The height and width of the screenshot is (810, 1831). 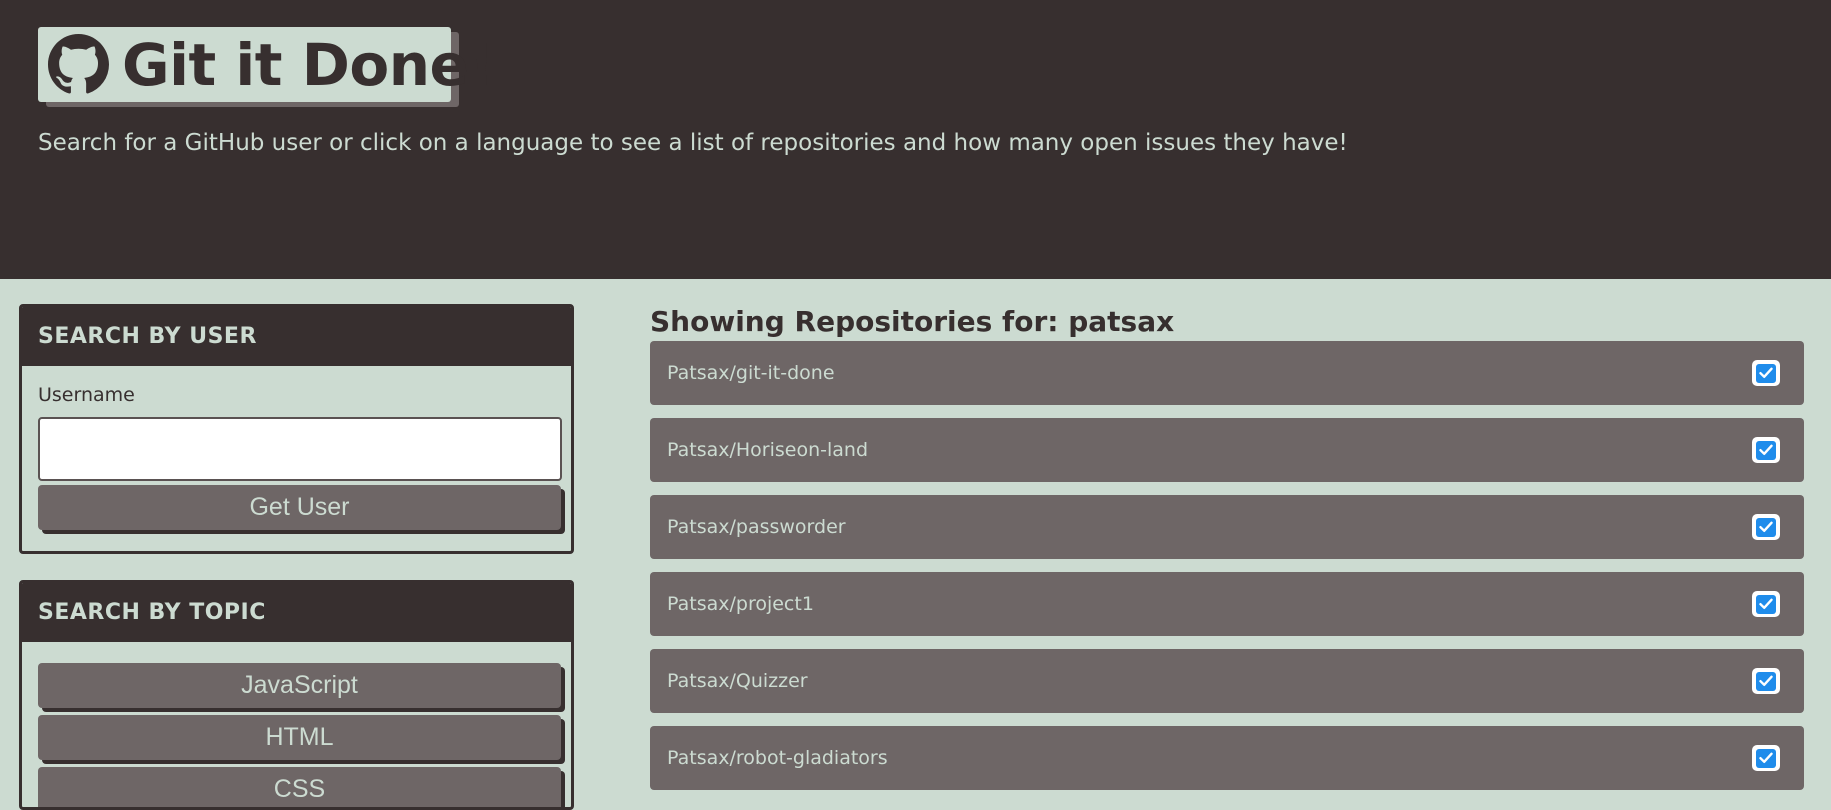 I want to click on repo-list-item: Patsax/passworder, so click(x=1227, y=527).